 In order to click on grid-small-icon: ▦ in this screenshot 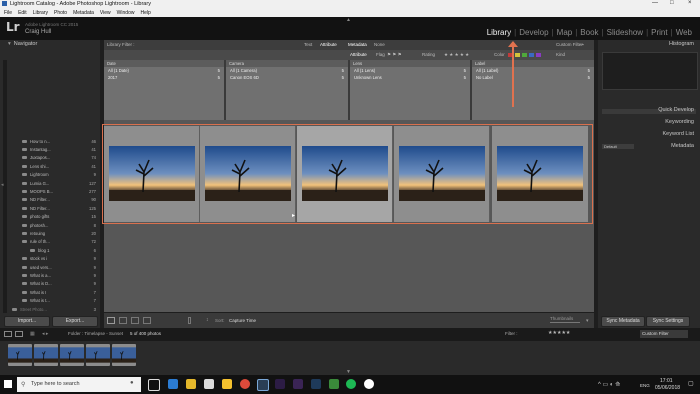, I will do `click(32, 334)`.